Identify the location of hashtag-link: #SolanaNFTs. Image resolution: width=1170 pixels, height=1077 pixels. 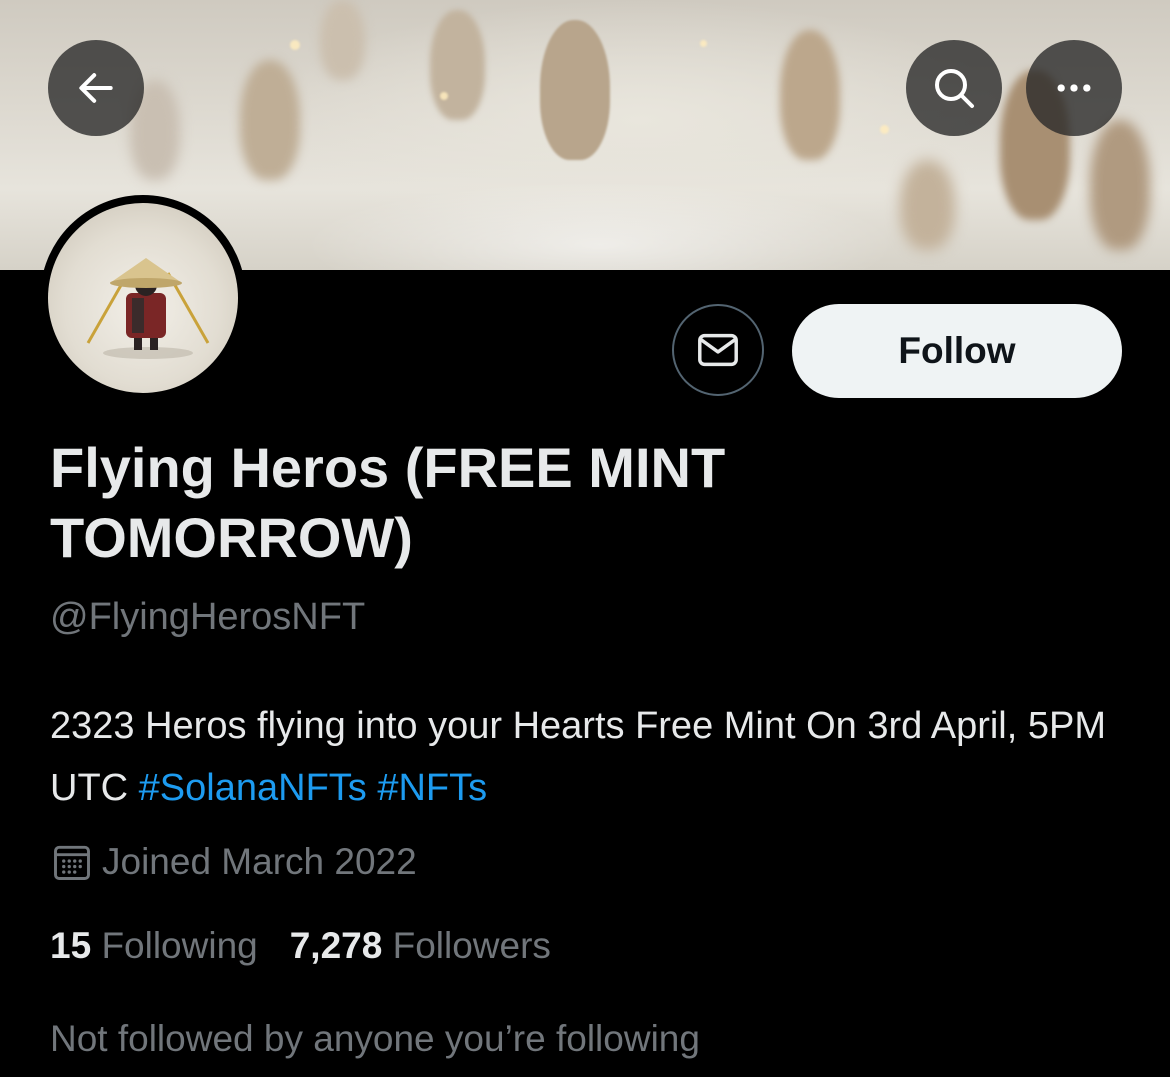
(253, 788).